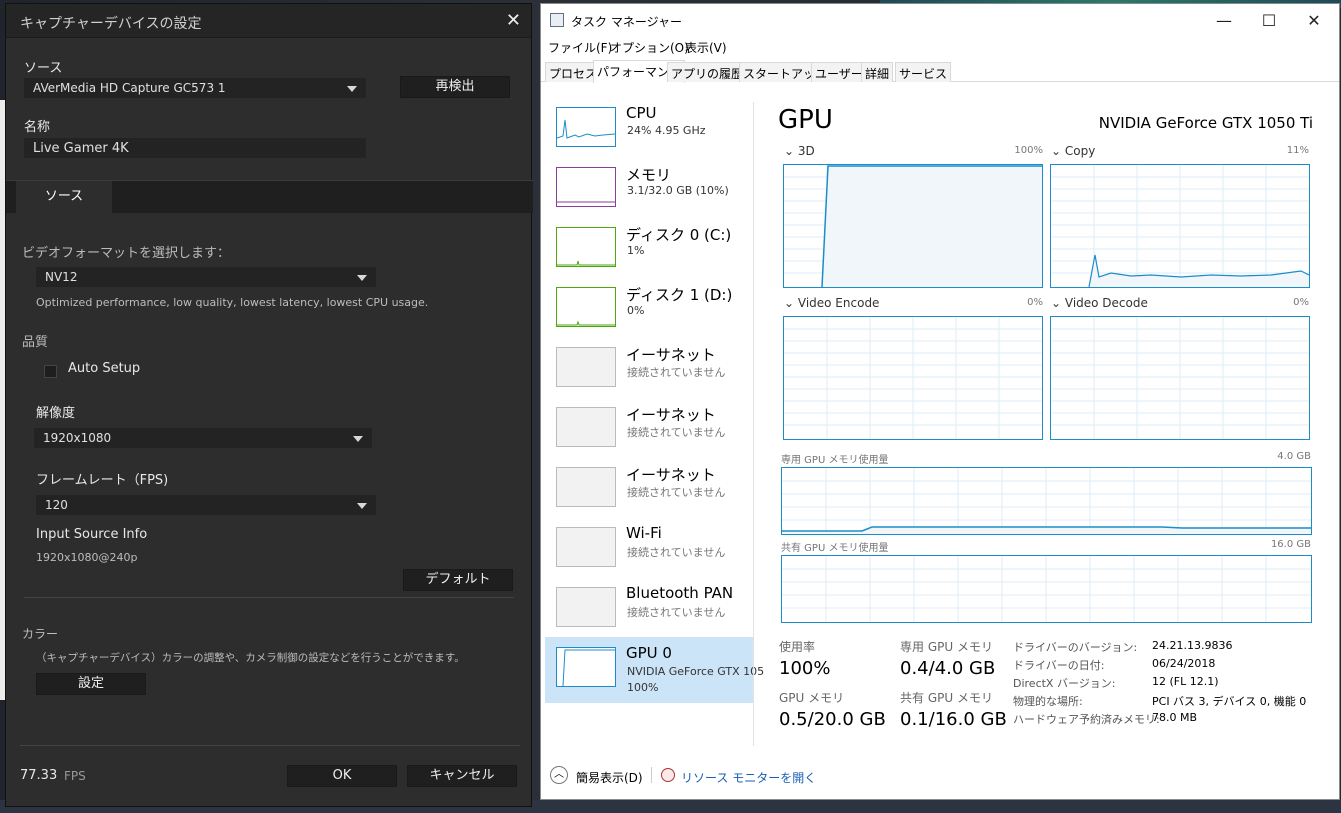  I want to click on disk-thumbnail, so click(586, 307).